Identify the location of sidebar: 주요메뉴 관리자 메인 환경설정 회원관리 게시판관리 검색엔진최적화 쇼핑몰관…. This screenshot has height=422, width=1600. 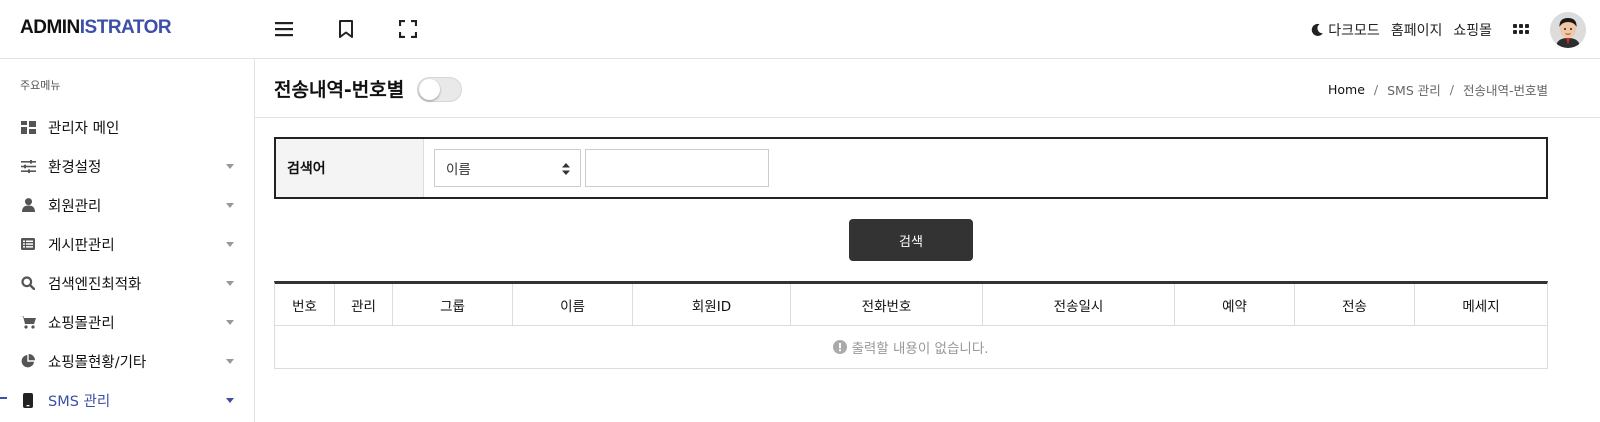
(127, 240).